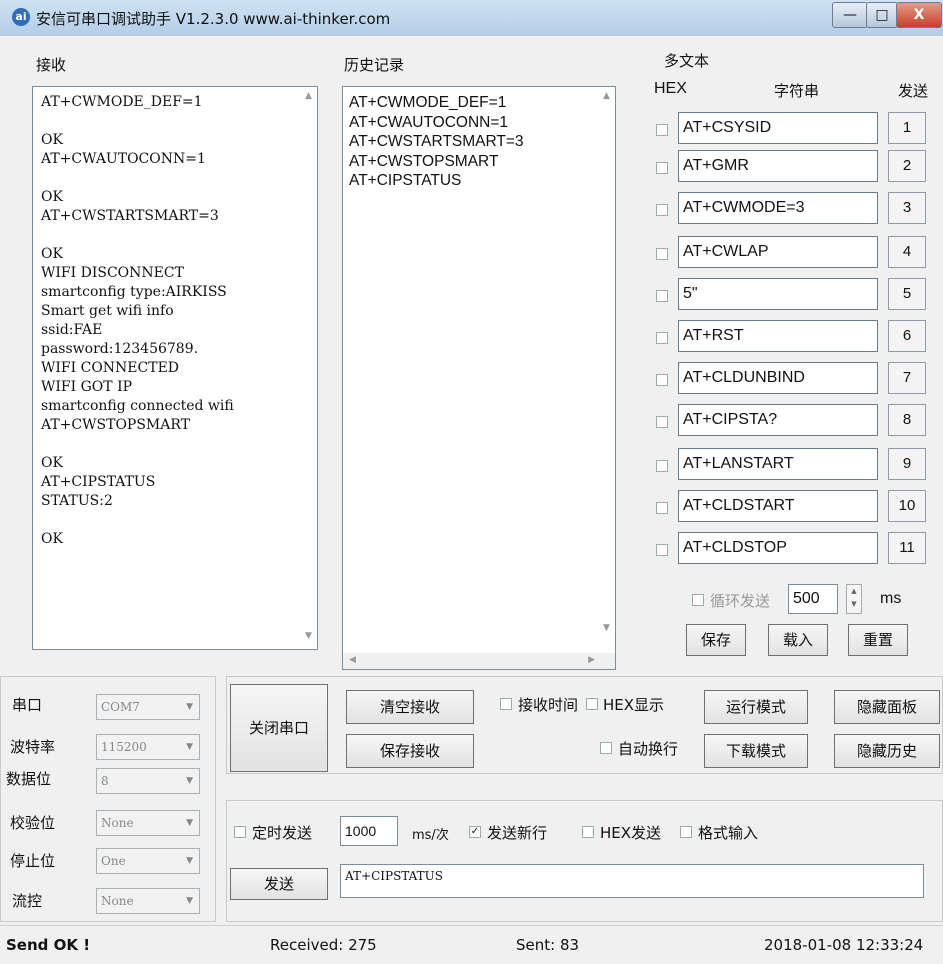 Image resolution: width=943 pixels, height=964 pixels. What do you see at coordinates (148, 781) in the screenshot?
I see `data-bits-select: 8 ▼` at bounding box center [148, 781].